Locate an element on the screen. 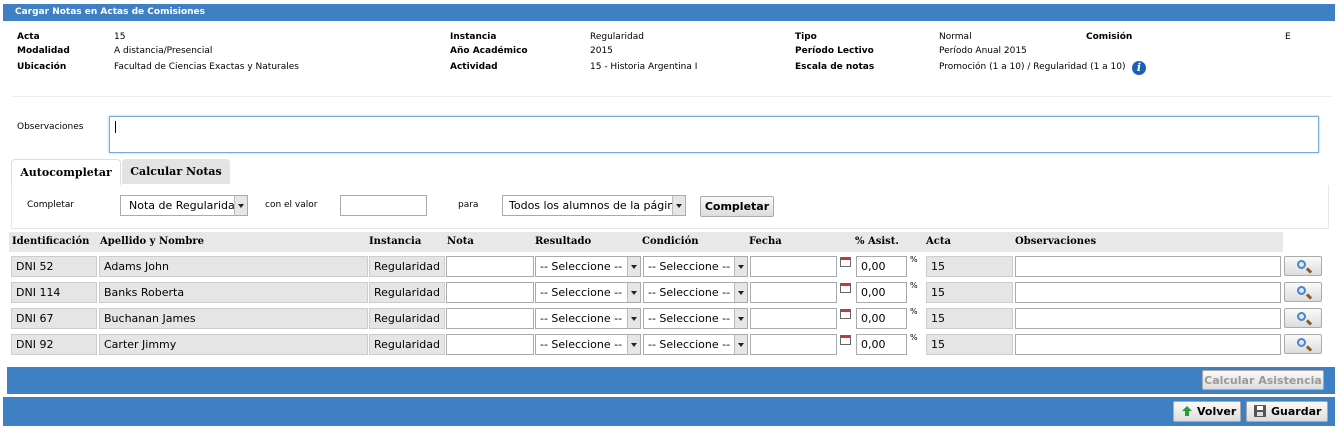 The width and height of the screenshot is (1337, 430). comision-label: Comisión is located at coordinates (1109, 37).